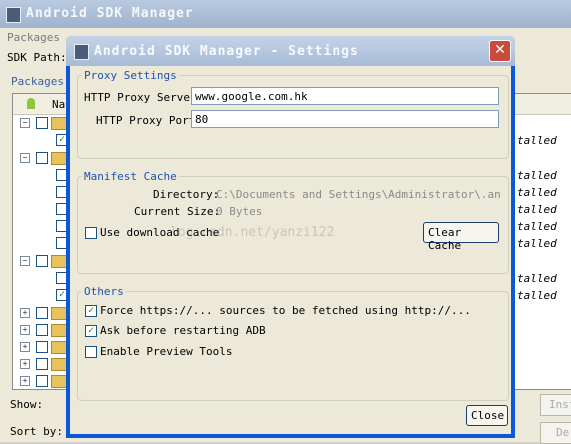 The image size is (571, 444). What do you see at coordinates (146, 120) in the screenshot?
I see `proxy-port-label: HTTP Proxy Port` at bounding box center [146, 120].